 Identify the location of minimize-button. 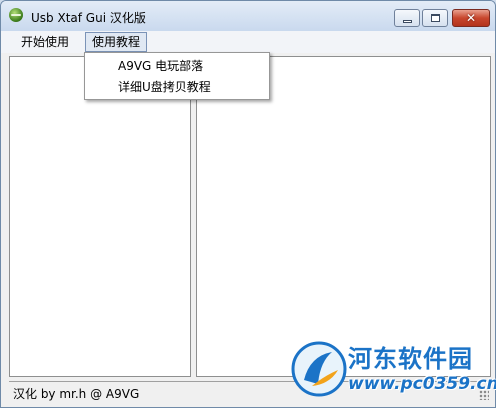
(407, 18).